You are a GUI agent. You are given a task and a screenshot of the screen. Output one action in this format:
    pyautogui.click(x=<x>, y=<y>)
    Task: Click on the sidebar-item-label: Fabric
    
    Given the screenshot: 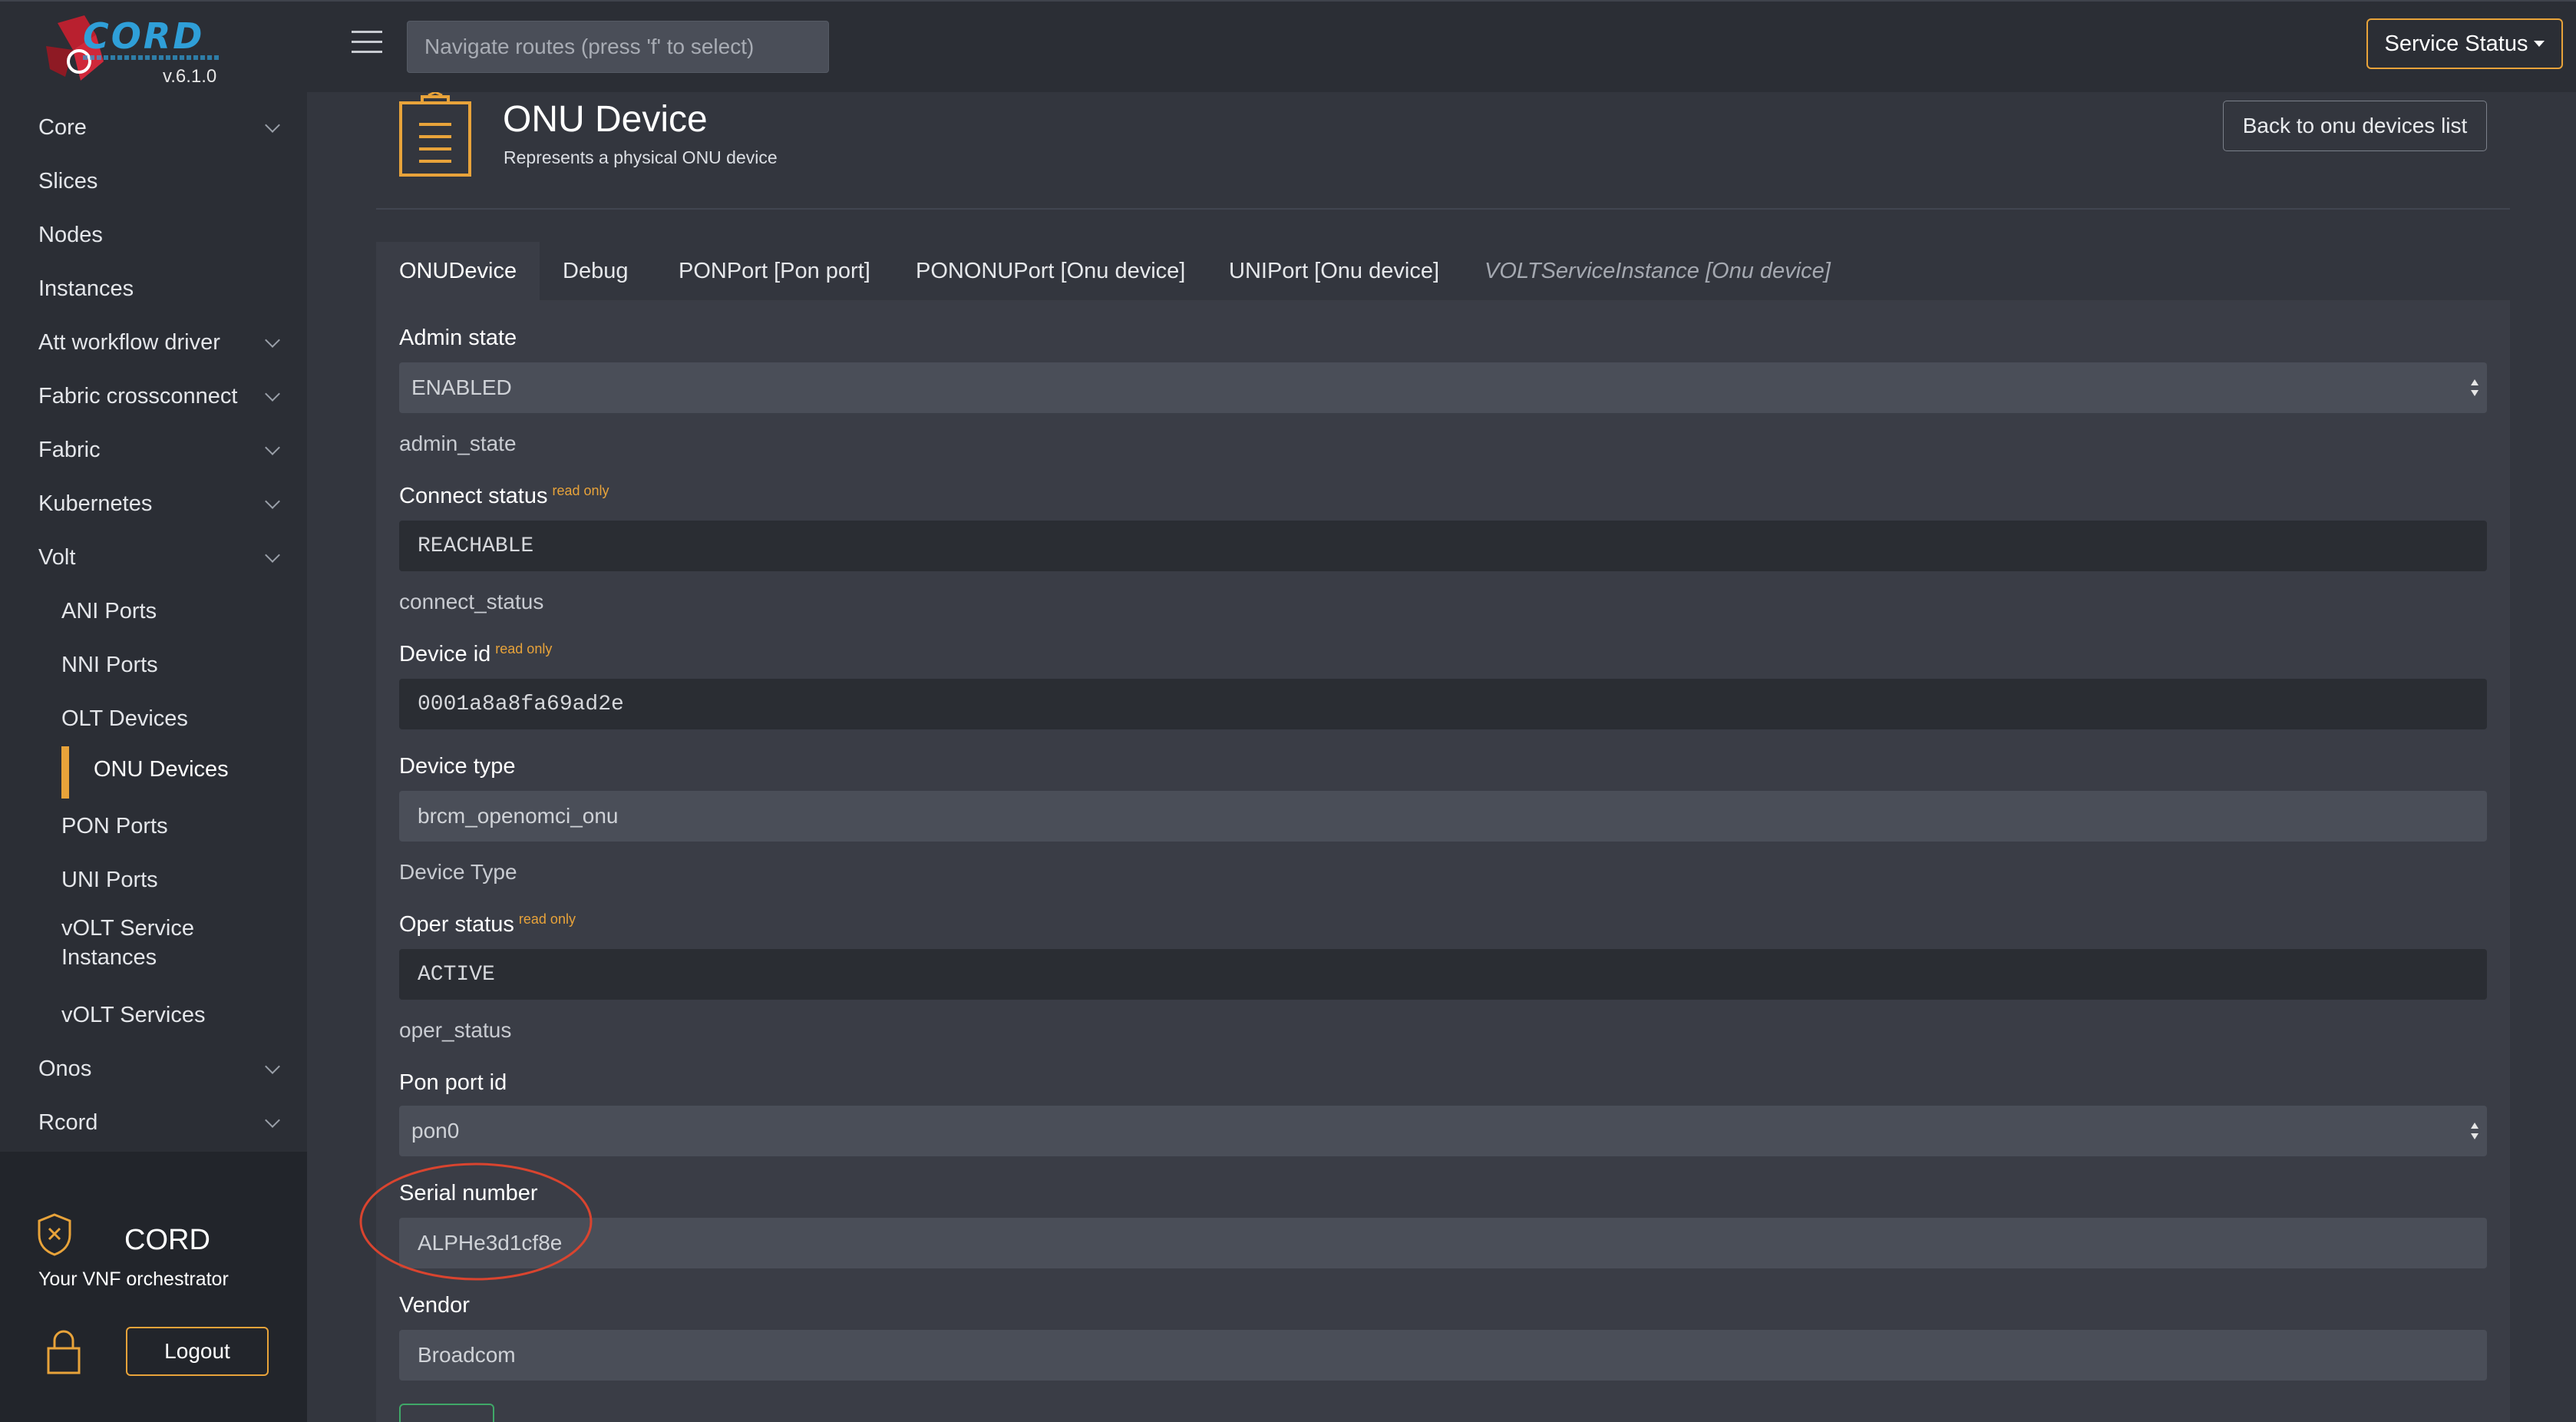 What is the action you would take?
    pyautogui.click(x=69, y=450)
    